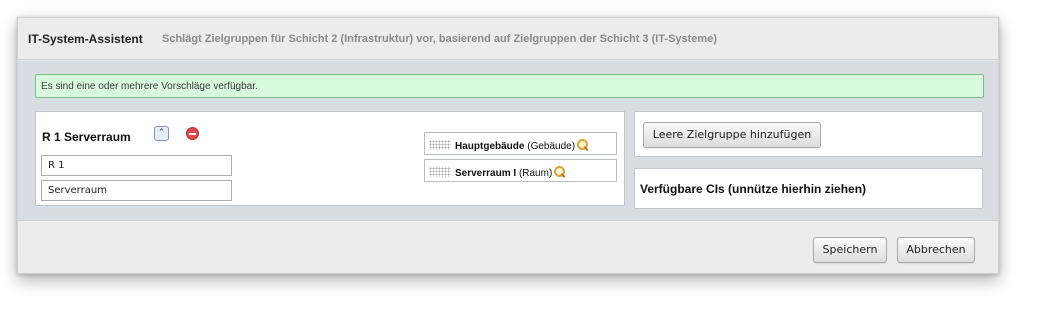 The height and width of the screenshot is (322, 1048). What do you see at coordinates (486, 173) in the screenshot?
I see `ci-name: Serverraum I` at bounding box center [486, 173].